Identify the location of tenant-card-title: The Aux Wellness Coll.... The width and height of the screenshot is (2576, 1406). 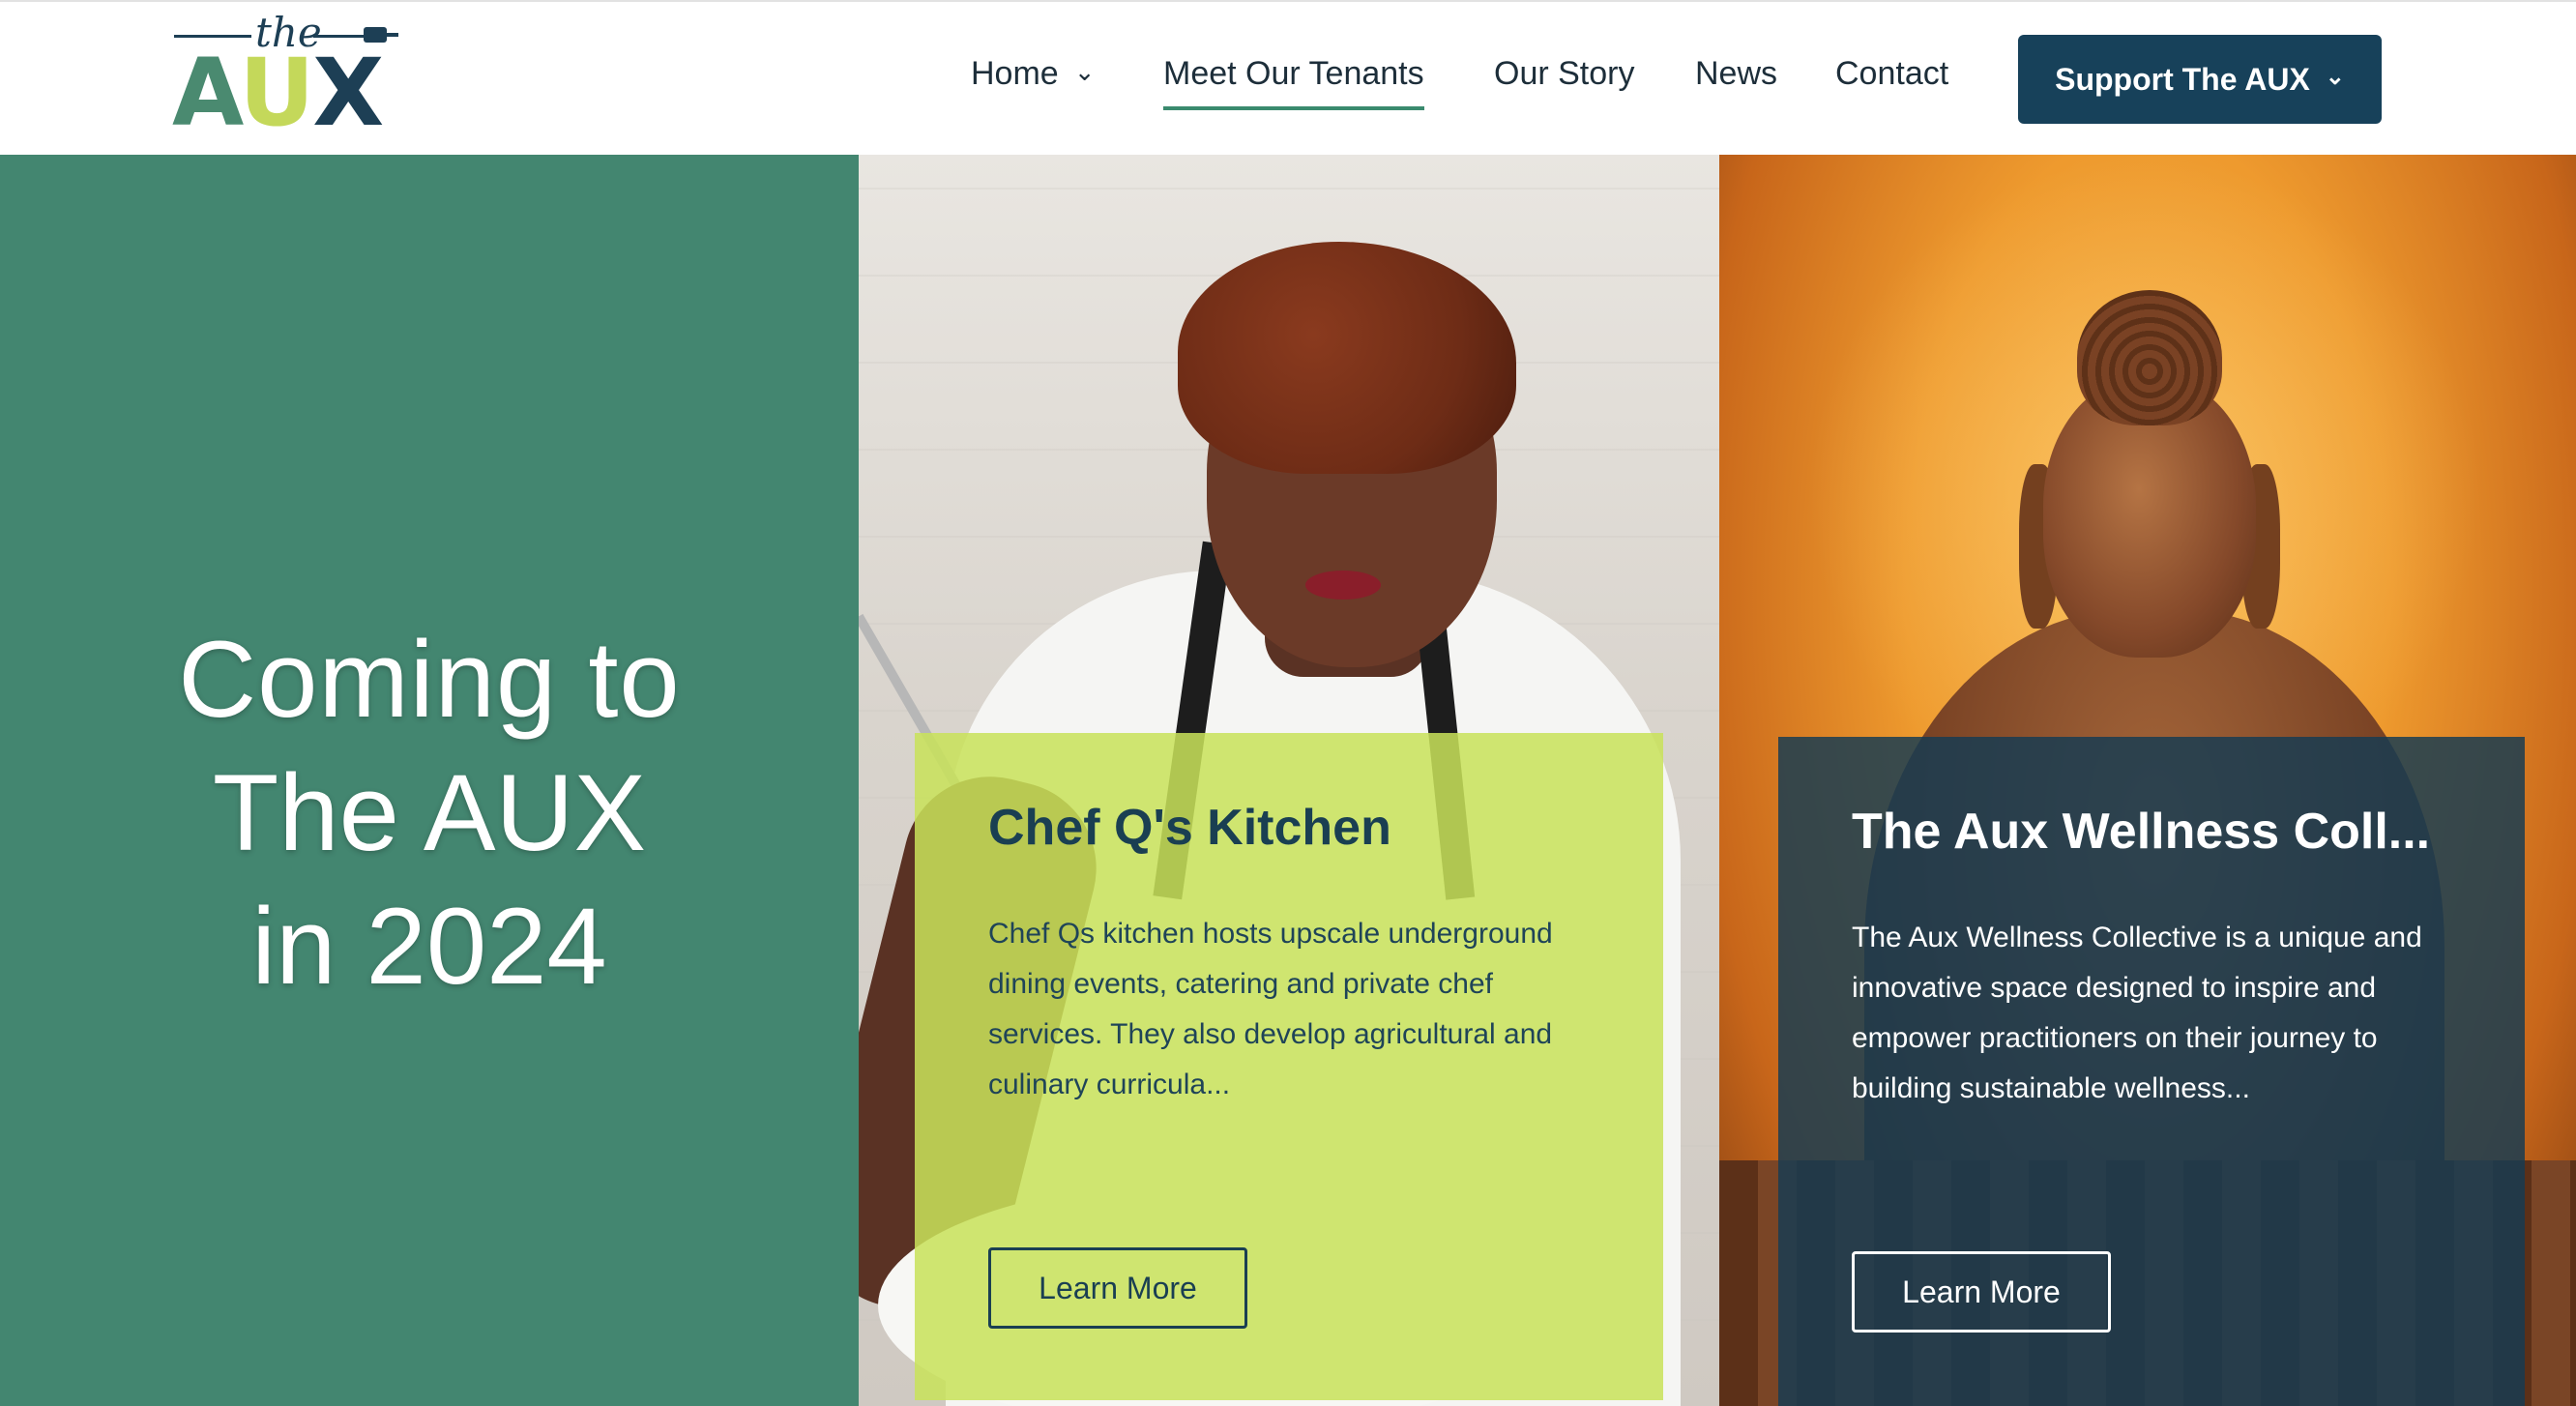
(2141, 832).